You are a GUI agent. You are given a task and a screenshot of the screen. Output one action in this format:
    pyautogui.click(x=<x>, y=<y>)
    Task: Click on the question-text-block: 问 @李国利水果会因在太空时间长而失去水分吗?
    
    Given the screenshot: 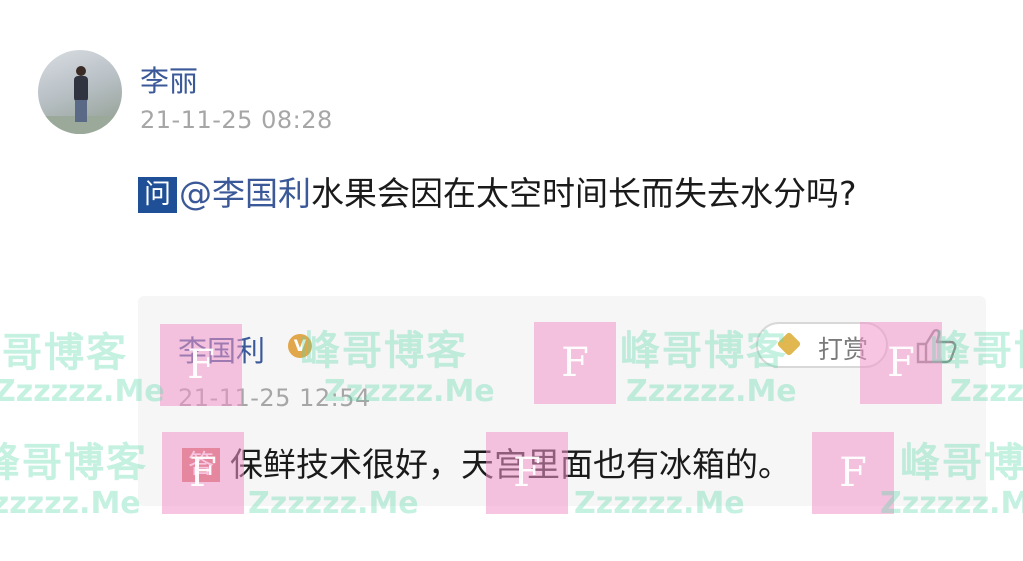 What is the action you would take?
    pyautogui.click(x=498, y=194)
    